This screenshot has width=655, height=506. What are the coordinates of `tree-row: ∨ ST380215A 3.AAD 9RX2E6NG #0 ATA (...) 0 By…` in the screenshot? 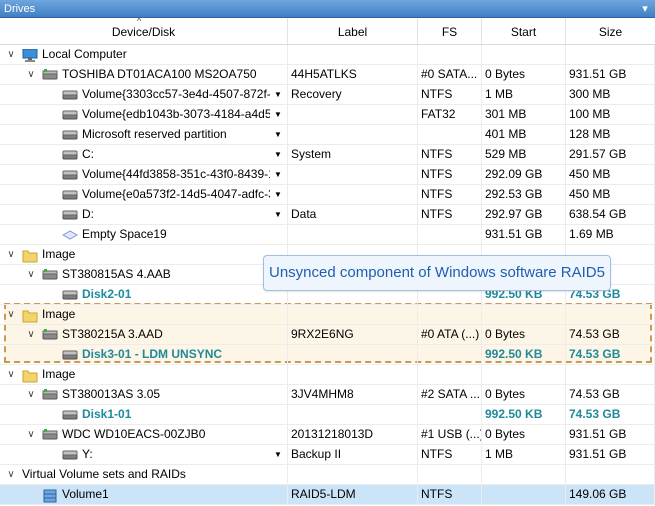 It's located at (327, 335).